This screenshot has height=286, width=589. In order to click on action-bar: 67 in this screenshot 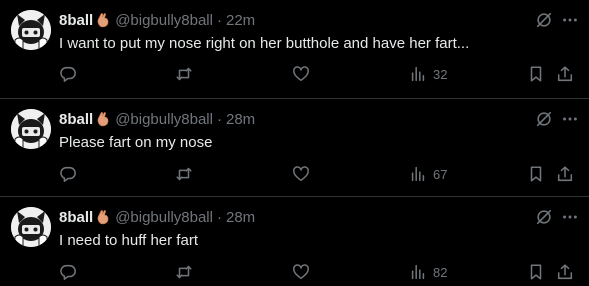, I will do `click(294, 174)`.